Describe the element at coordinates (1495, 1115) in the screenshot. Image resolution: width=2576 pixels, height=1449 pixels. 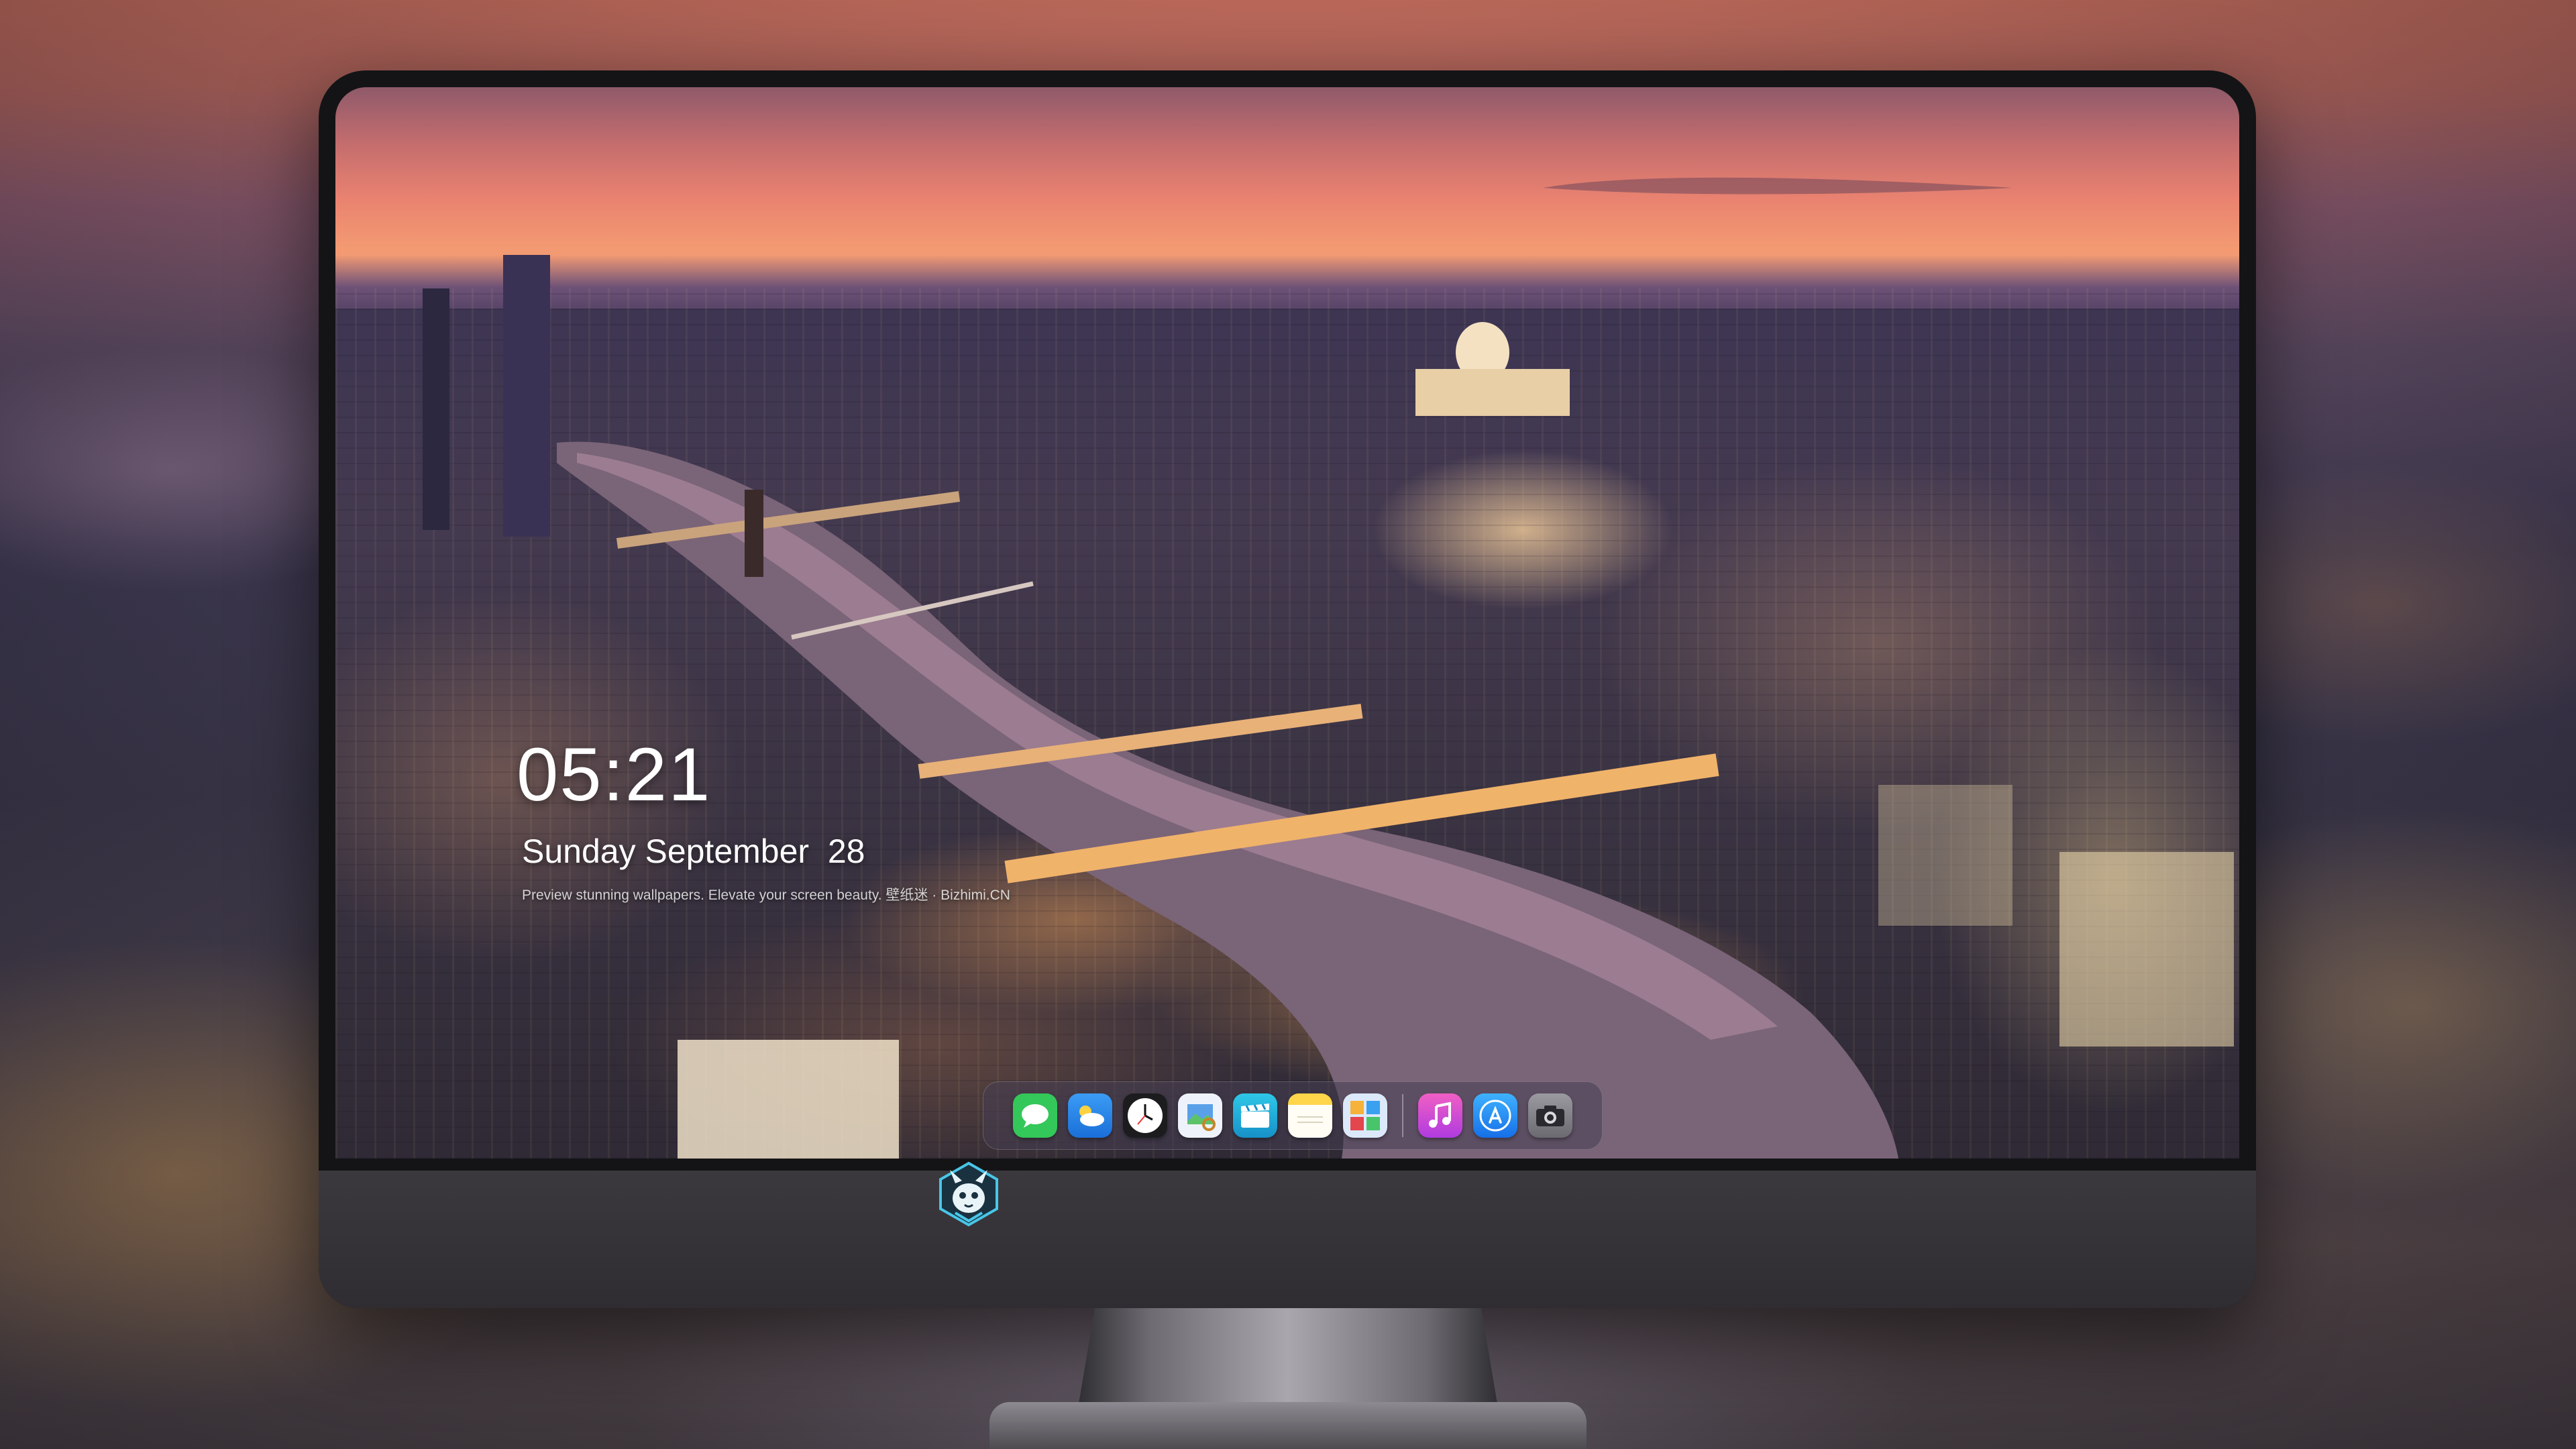
I see `app-store-icon` at that location.